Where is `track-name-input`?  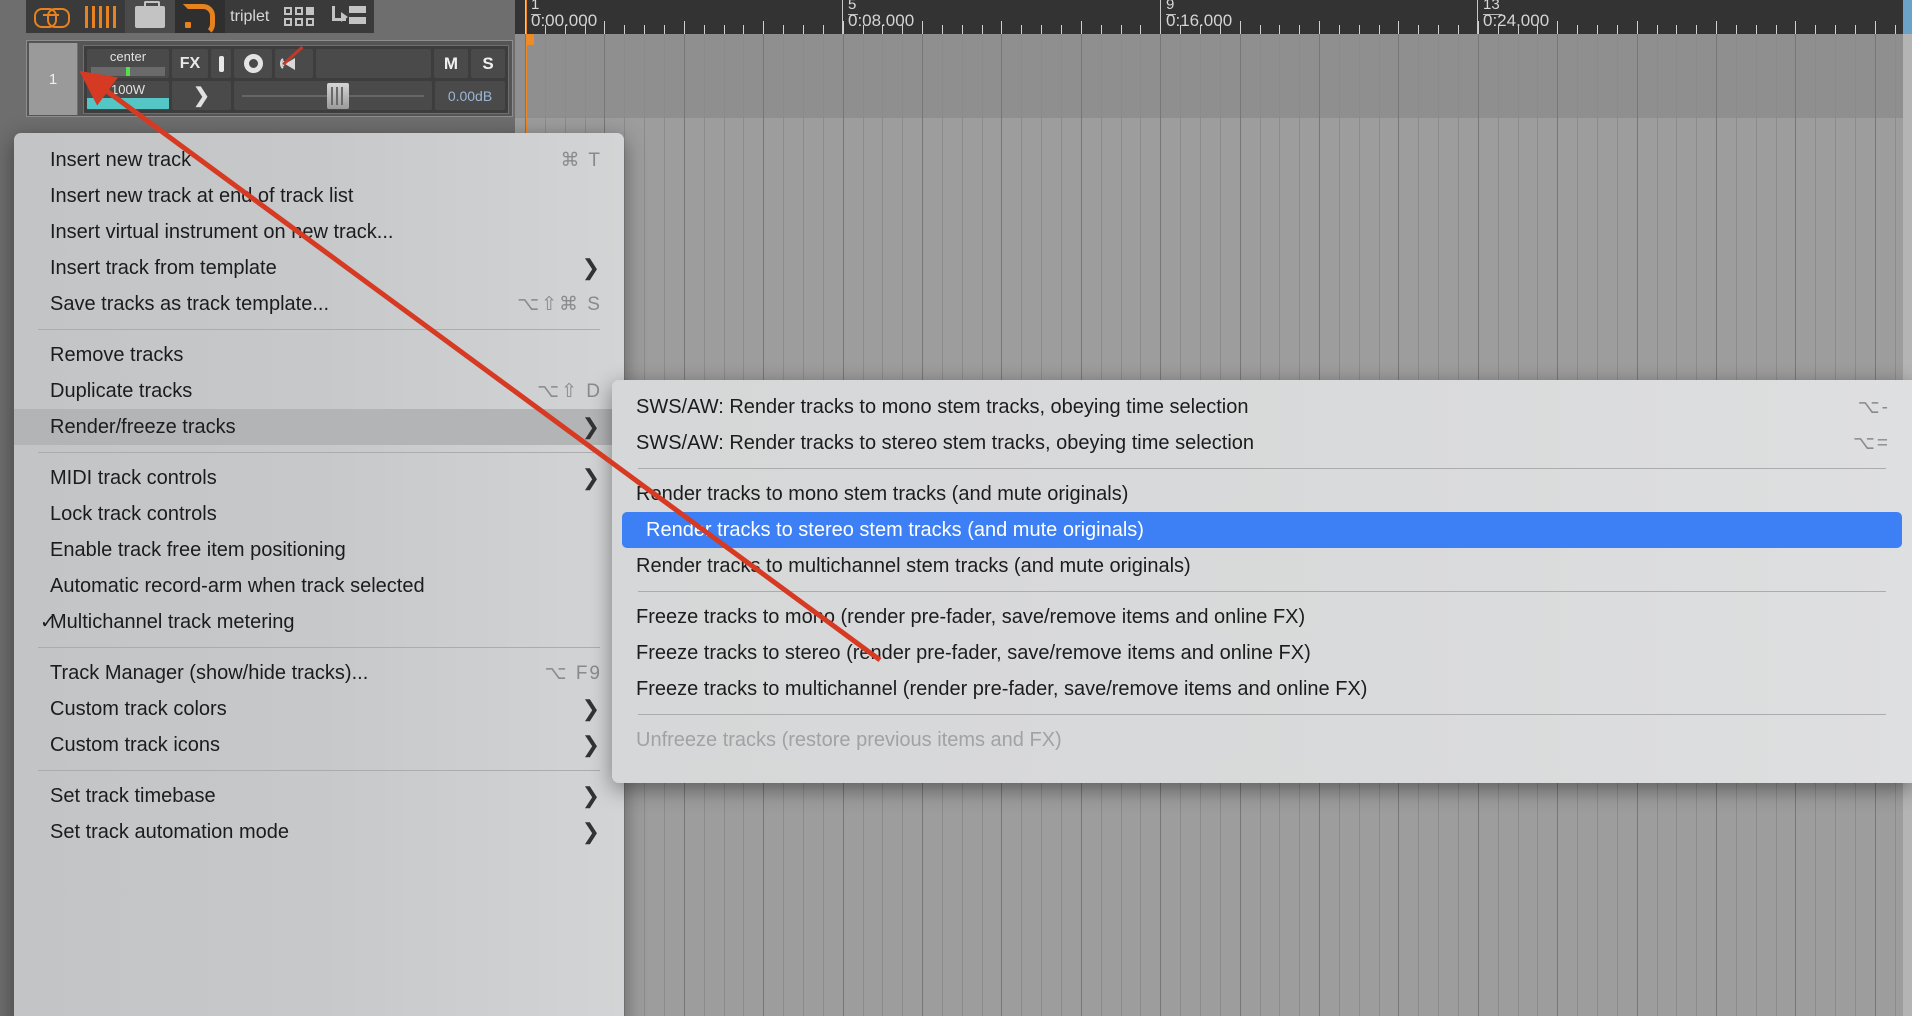 track-name-input is located at coordinates (373, 63).